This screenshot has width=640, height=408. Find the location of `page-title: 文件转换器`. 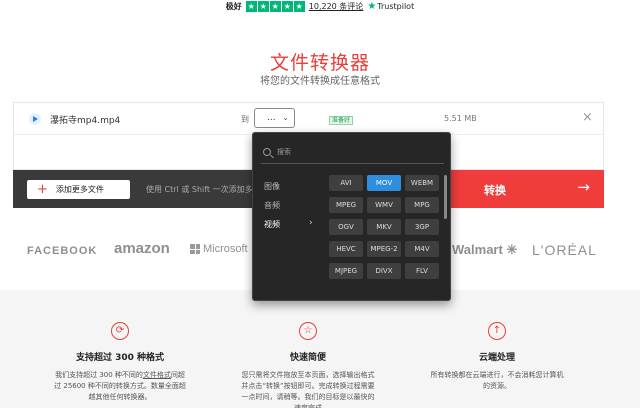

page-title: 文件转换器 is located at coordinates (319, 63).